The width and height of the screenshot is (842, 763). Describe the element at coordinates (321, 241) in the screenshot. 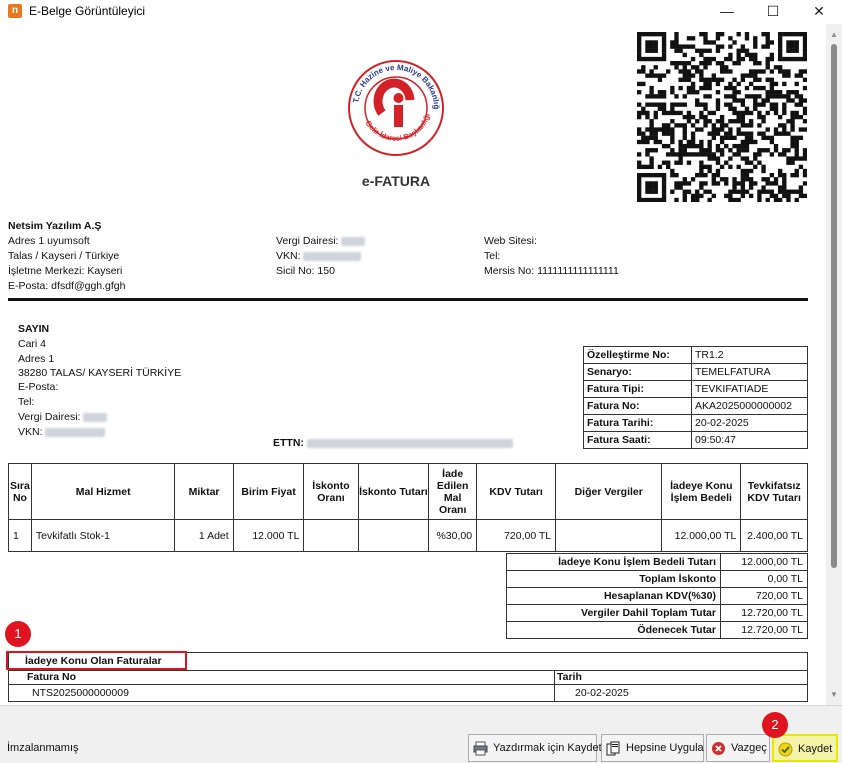

I see `seller-tax-office: Vergi Dairesi:` at that location.